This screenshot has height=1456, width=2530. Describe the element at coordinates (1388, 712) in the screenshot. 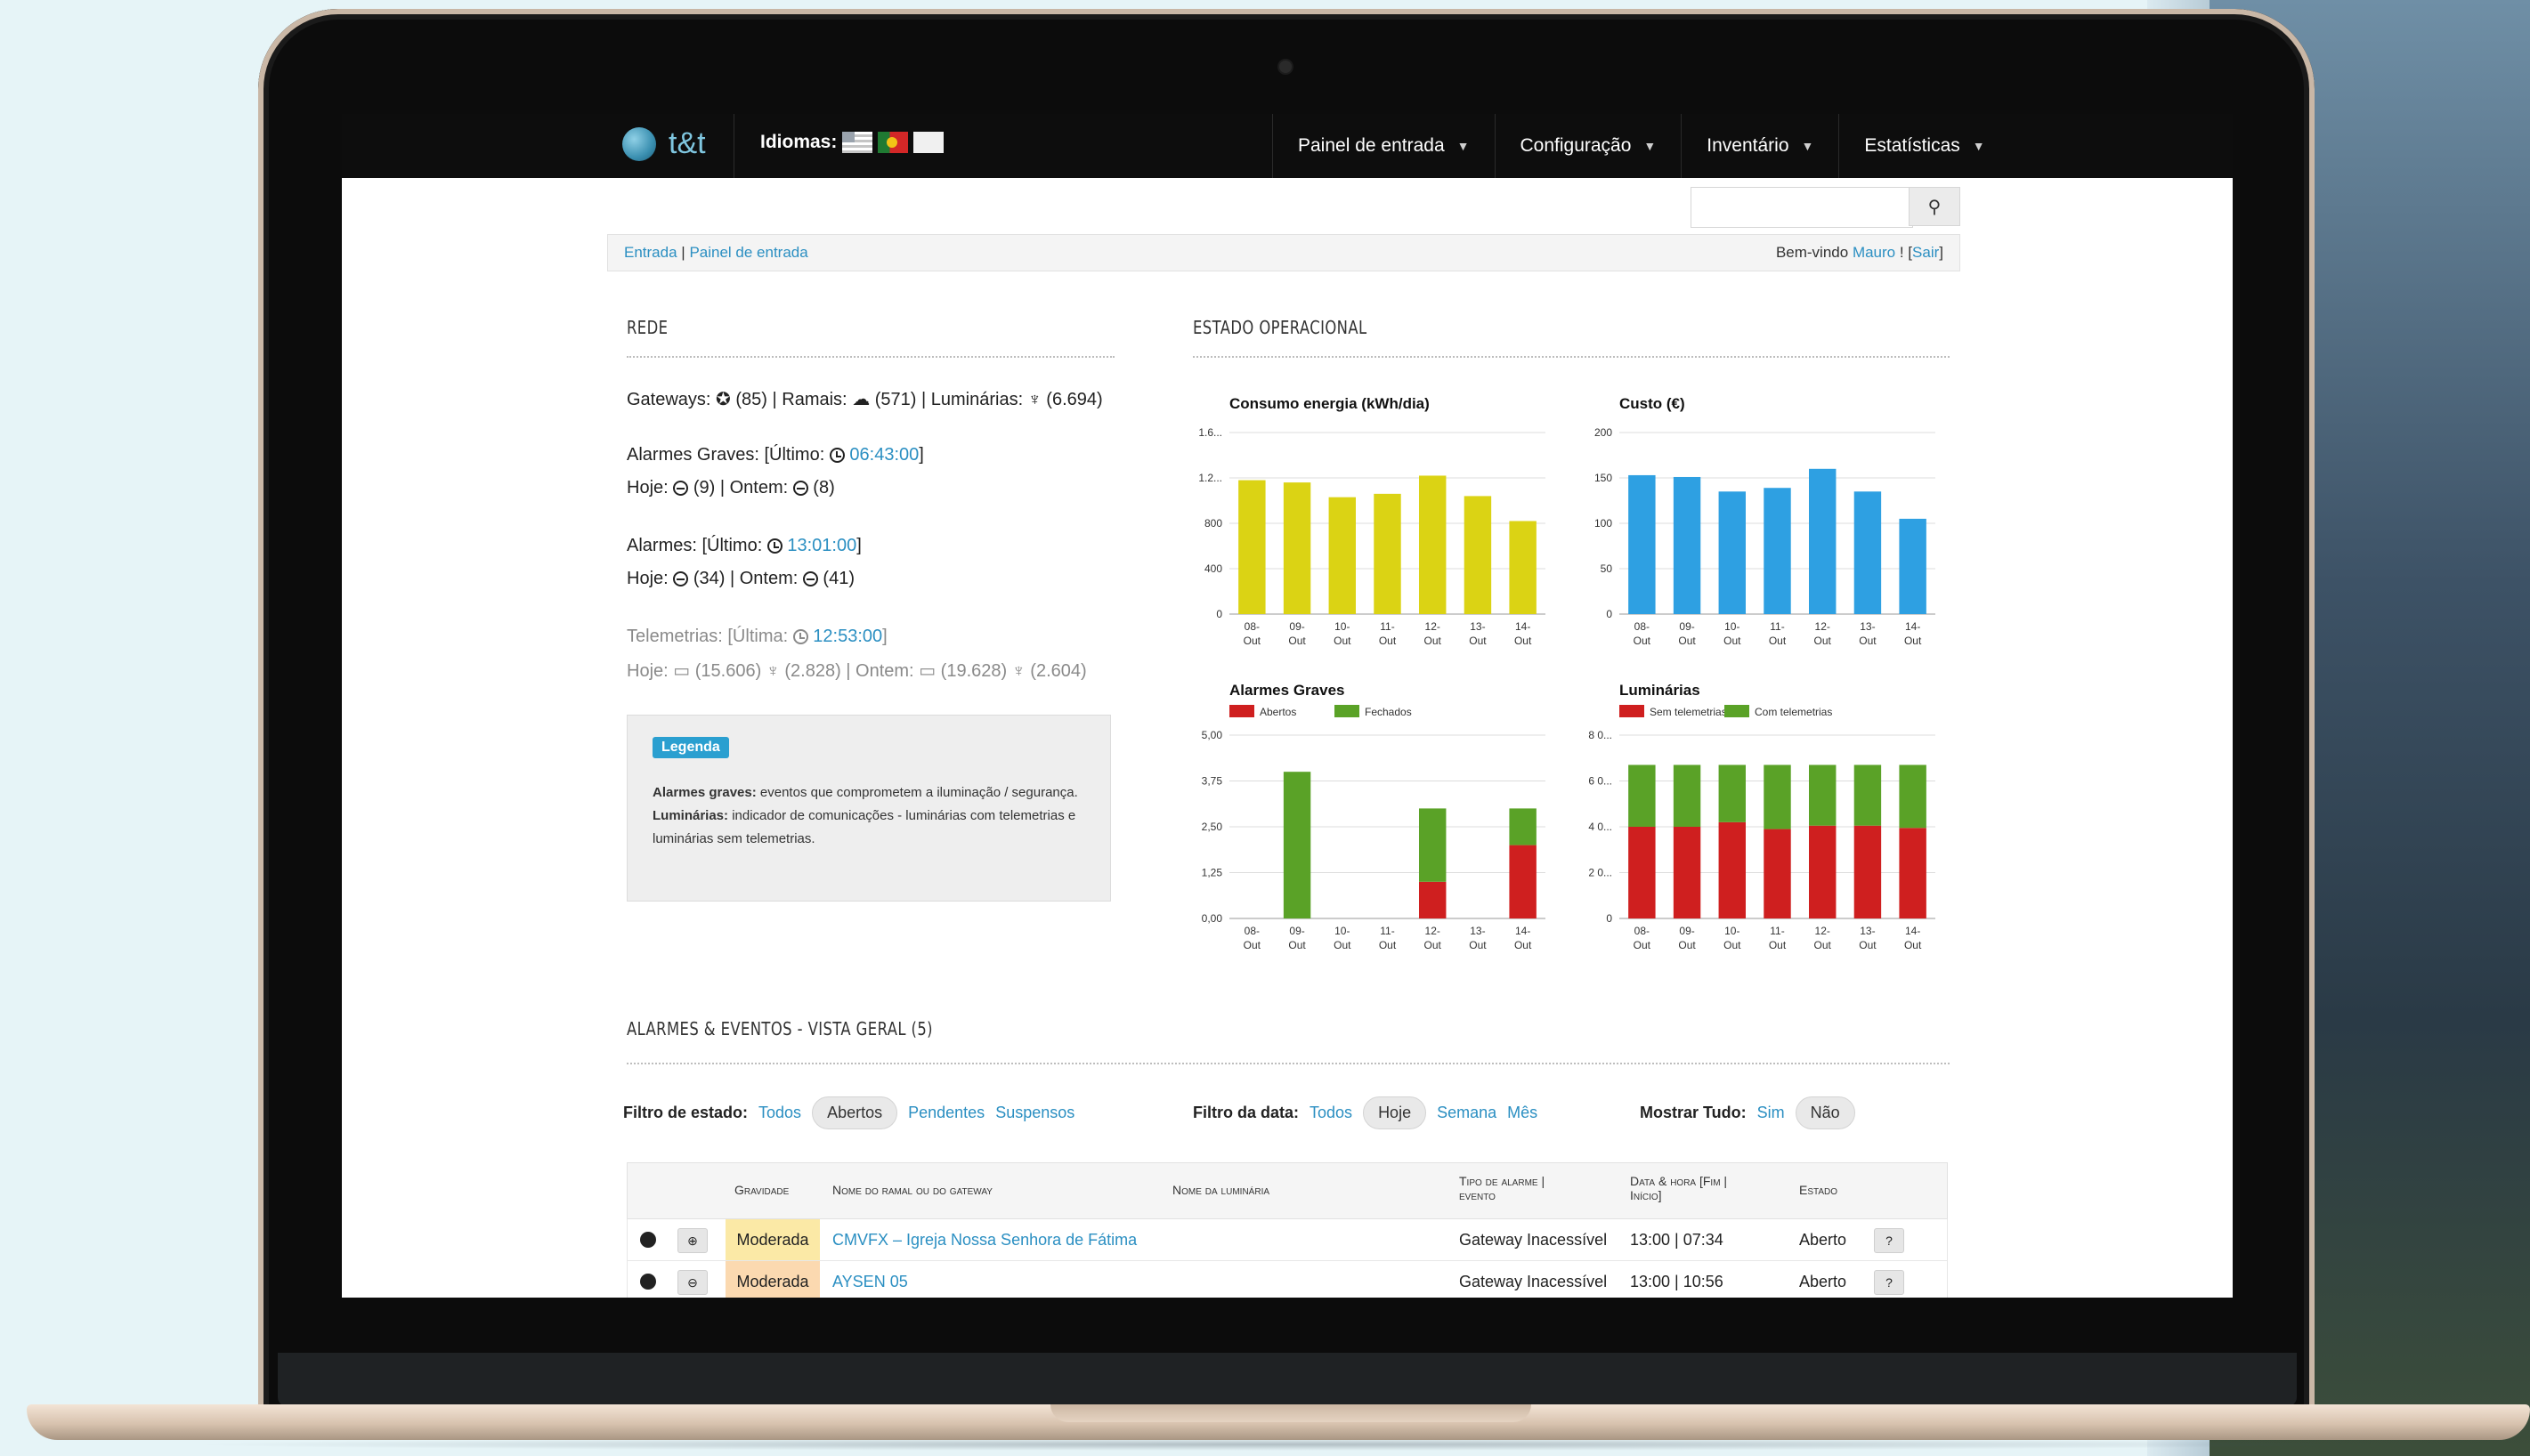

I see `legend-label: Fechados` at that location.